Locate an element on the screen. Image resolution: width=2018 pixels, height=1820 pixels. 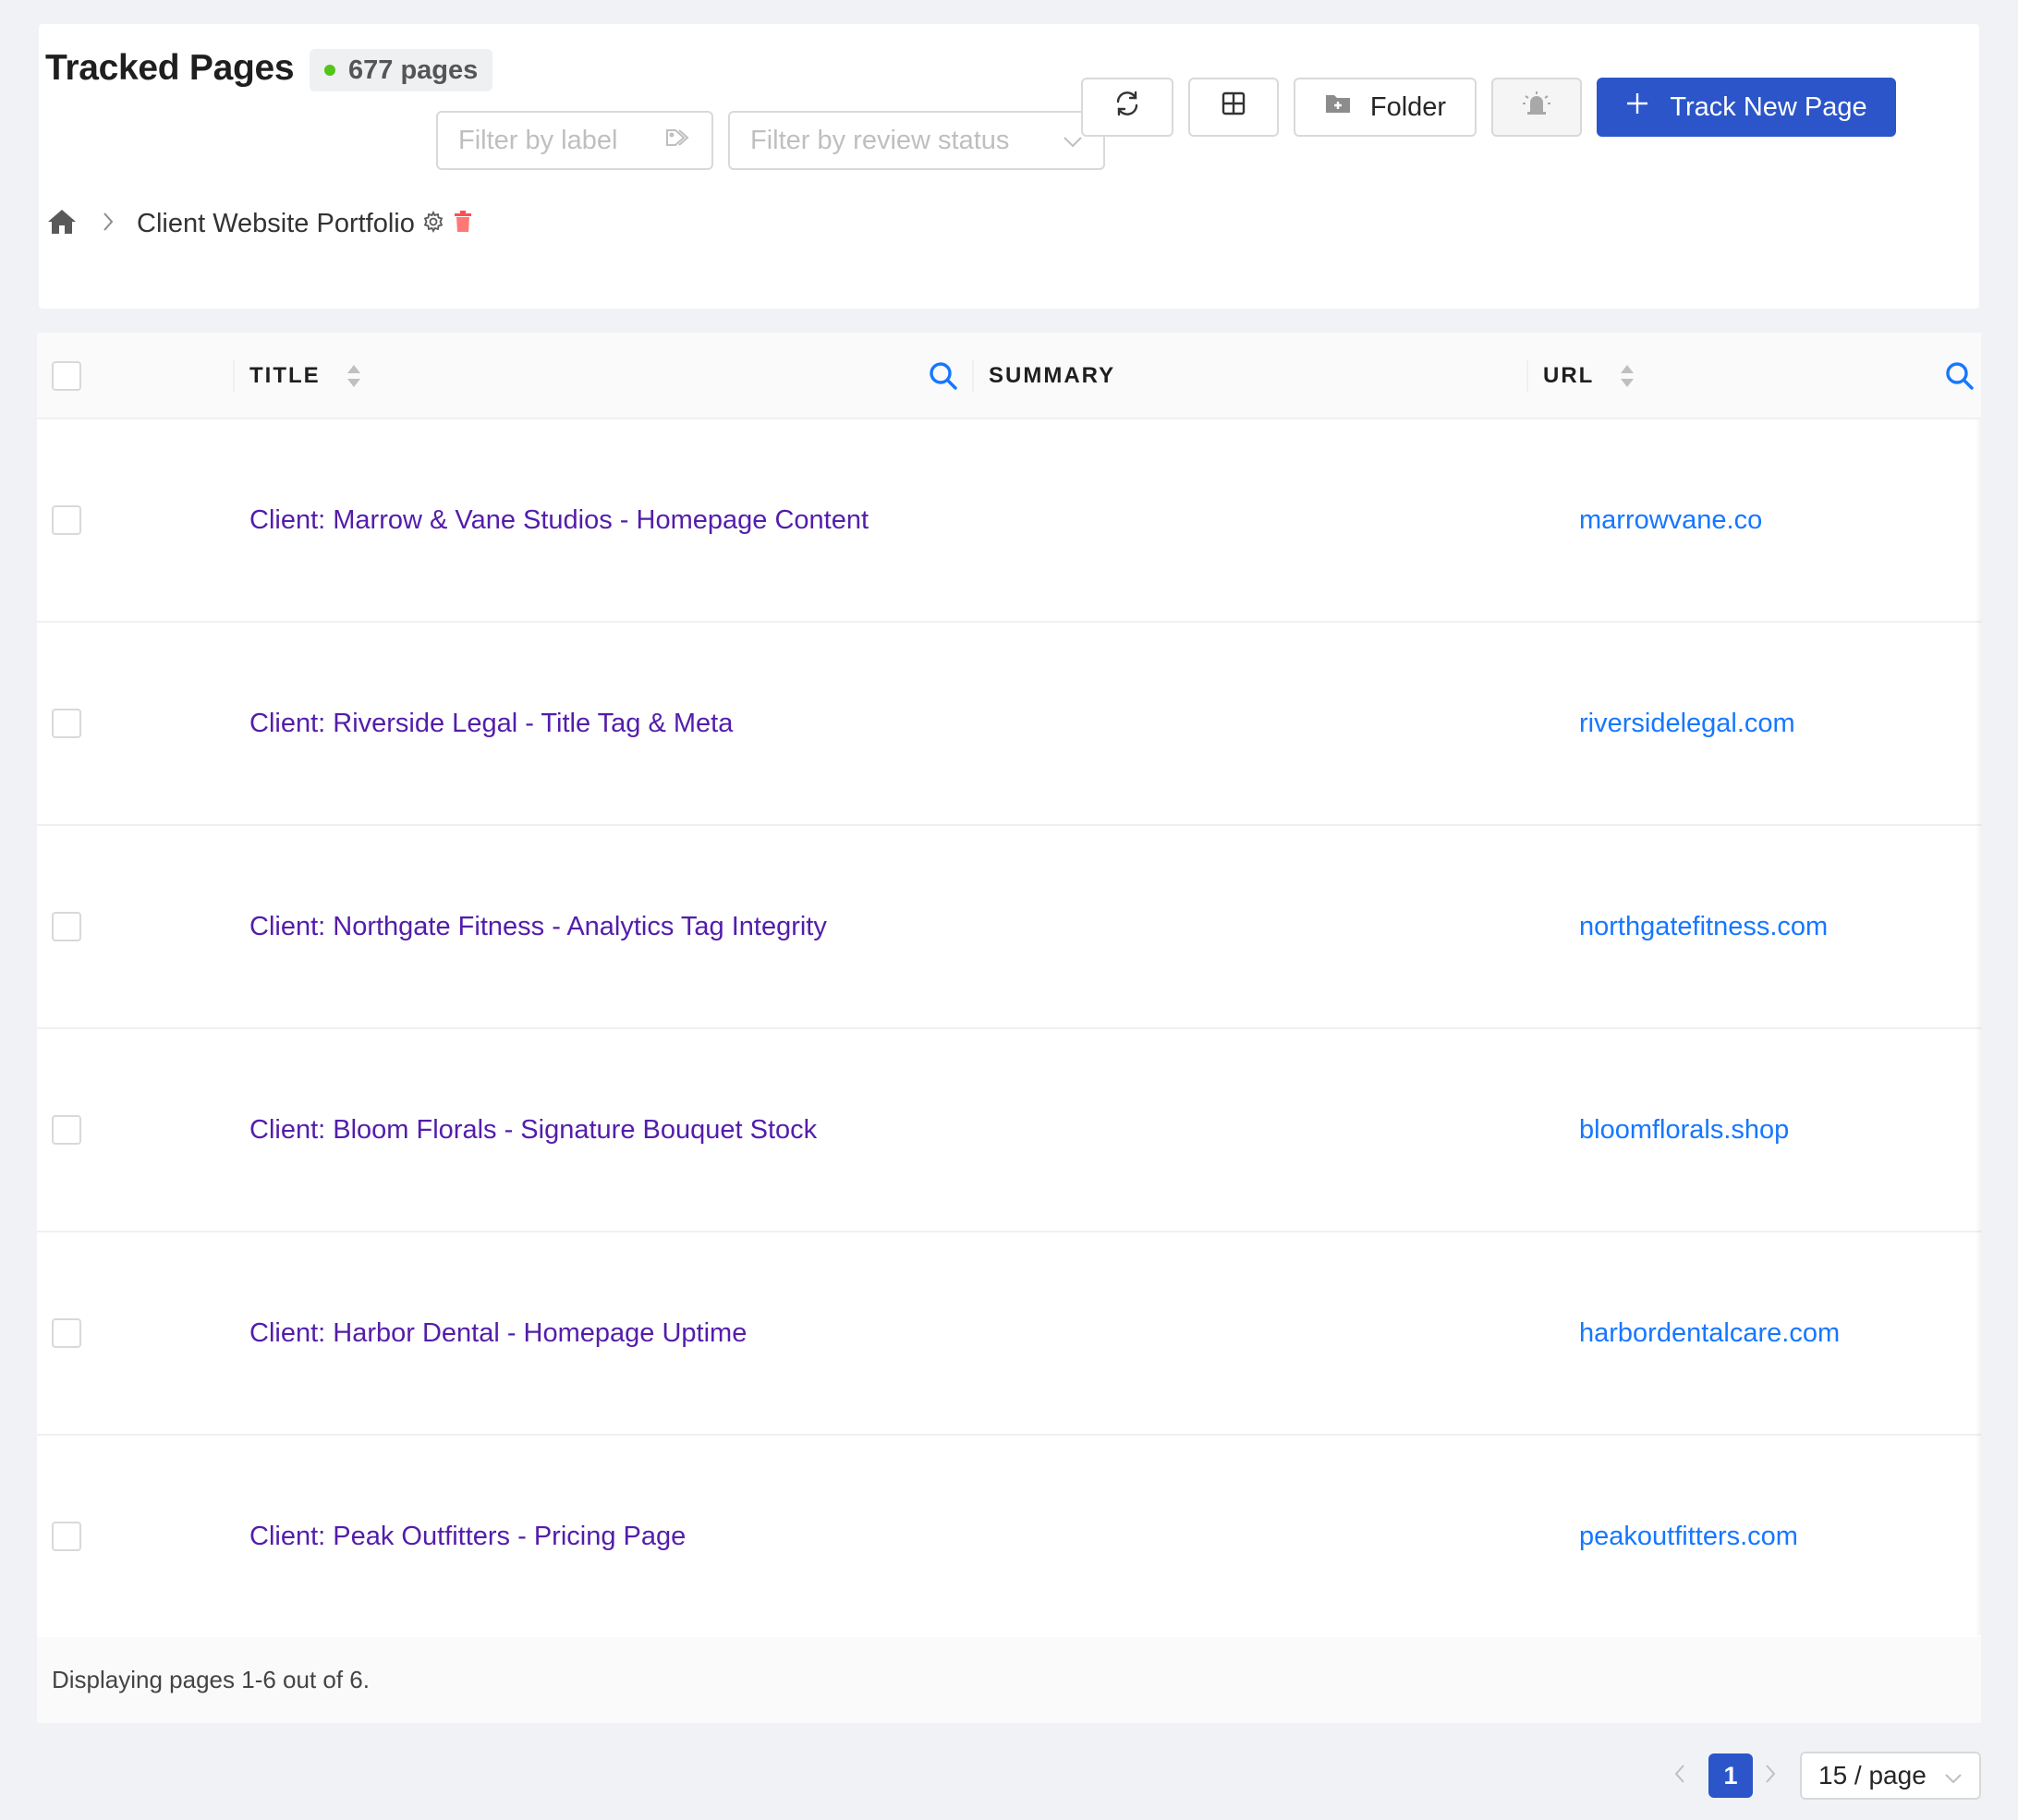
row-url-link: marrowvane.co is located at coordinates (1671, 520).